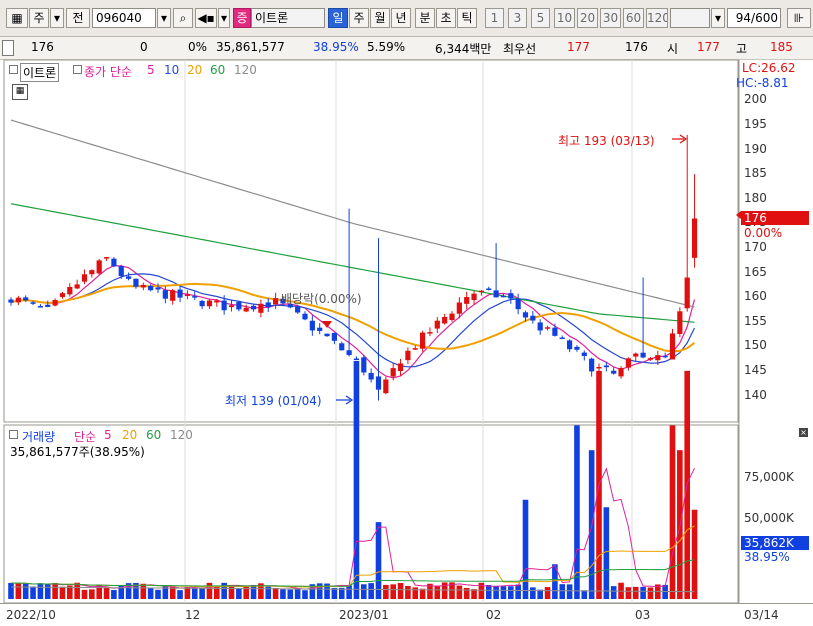 The height and width of the screenshot is (626, 813). Describe the element at coordinates (31, 615) in the screenshot. I see `date-label-2022-10: 2022/10` at that location.